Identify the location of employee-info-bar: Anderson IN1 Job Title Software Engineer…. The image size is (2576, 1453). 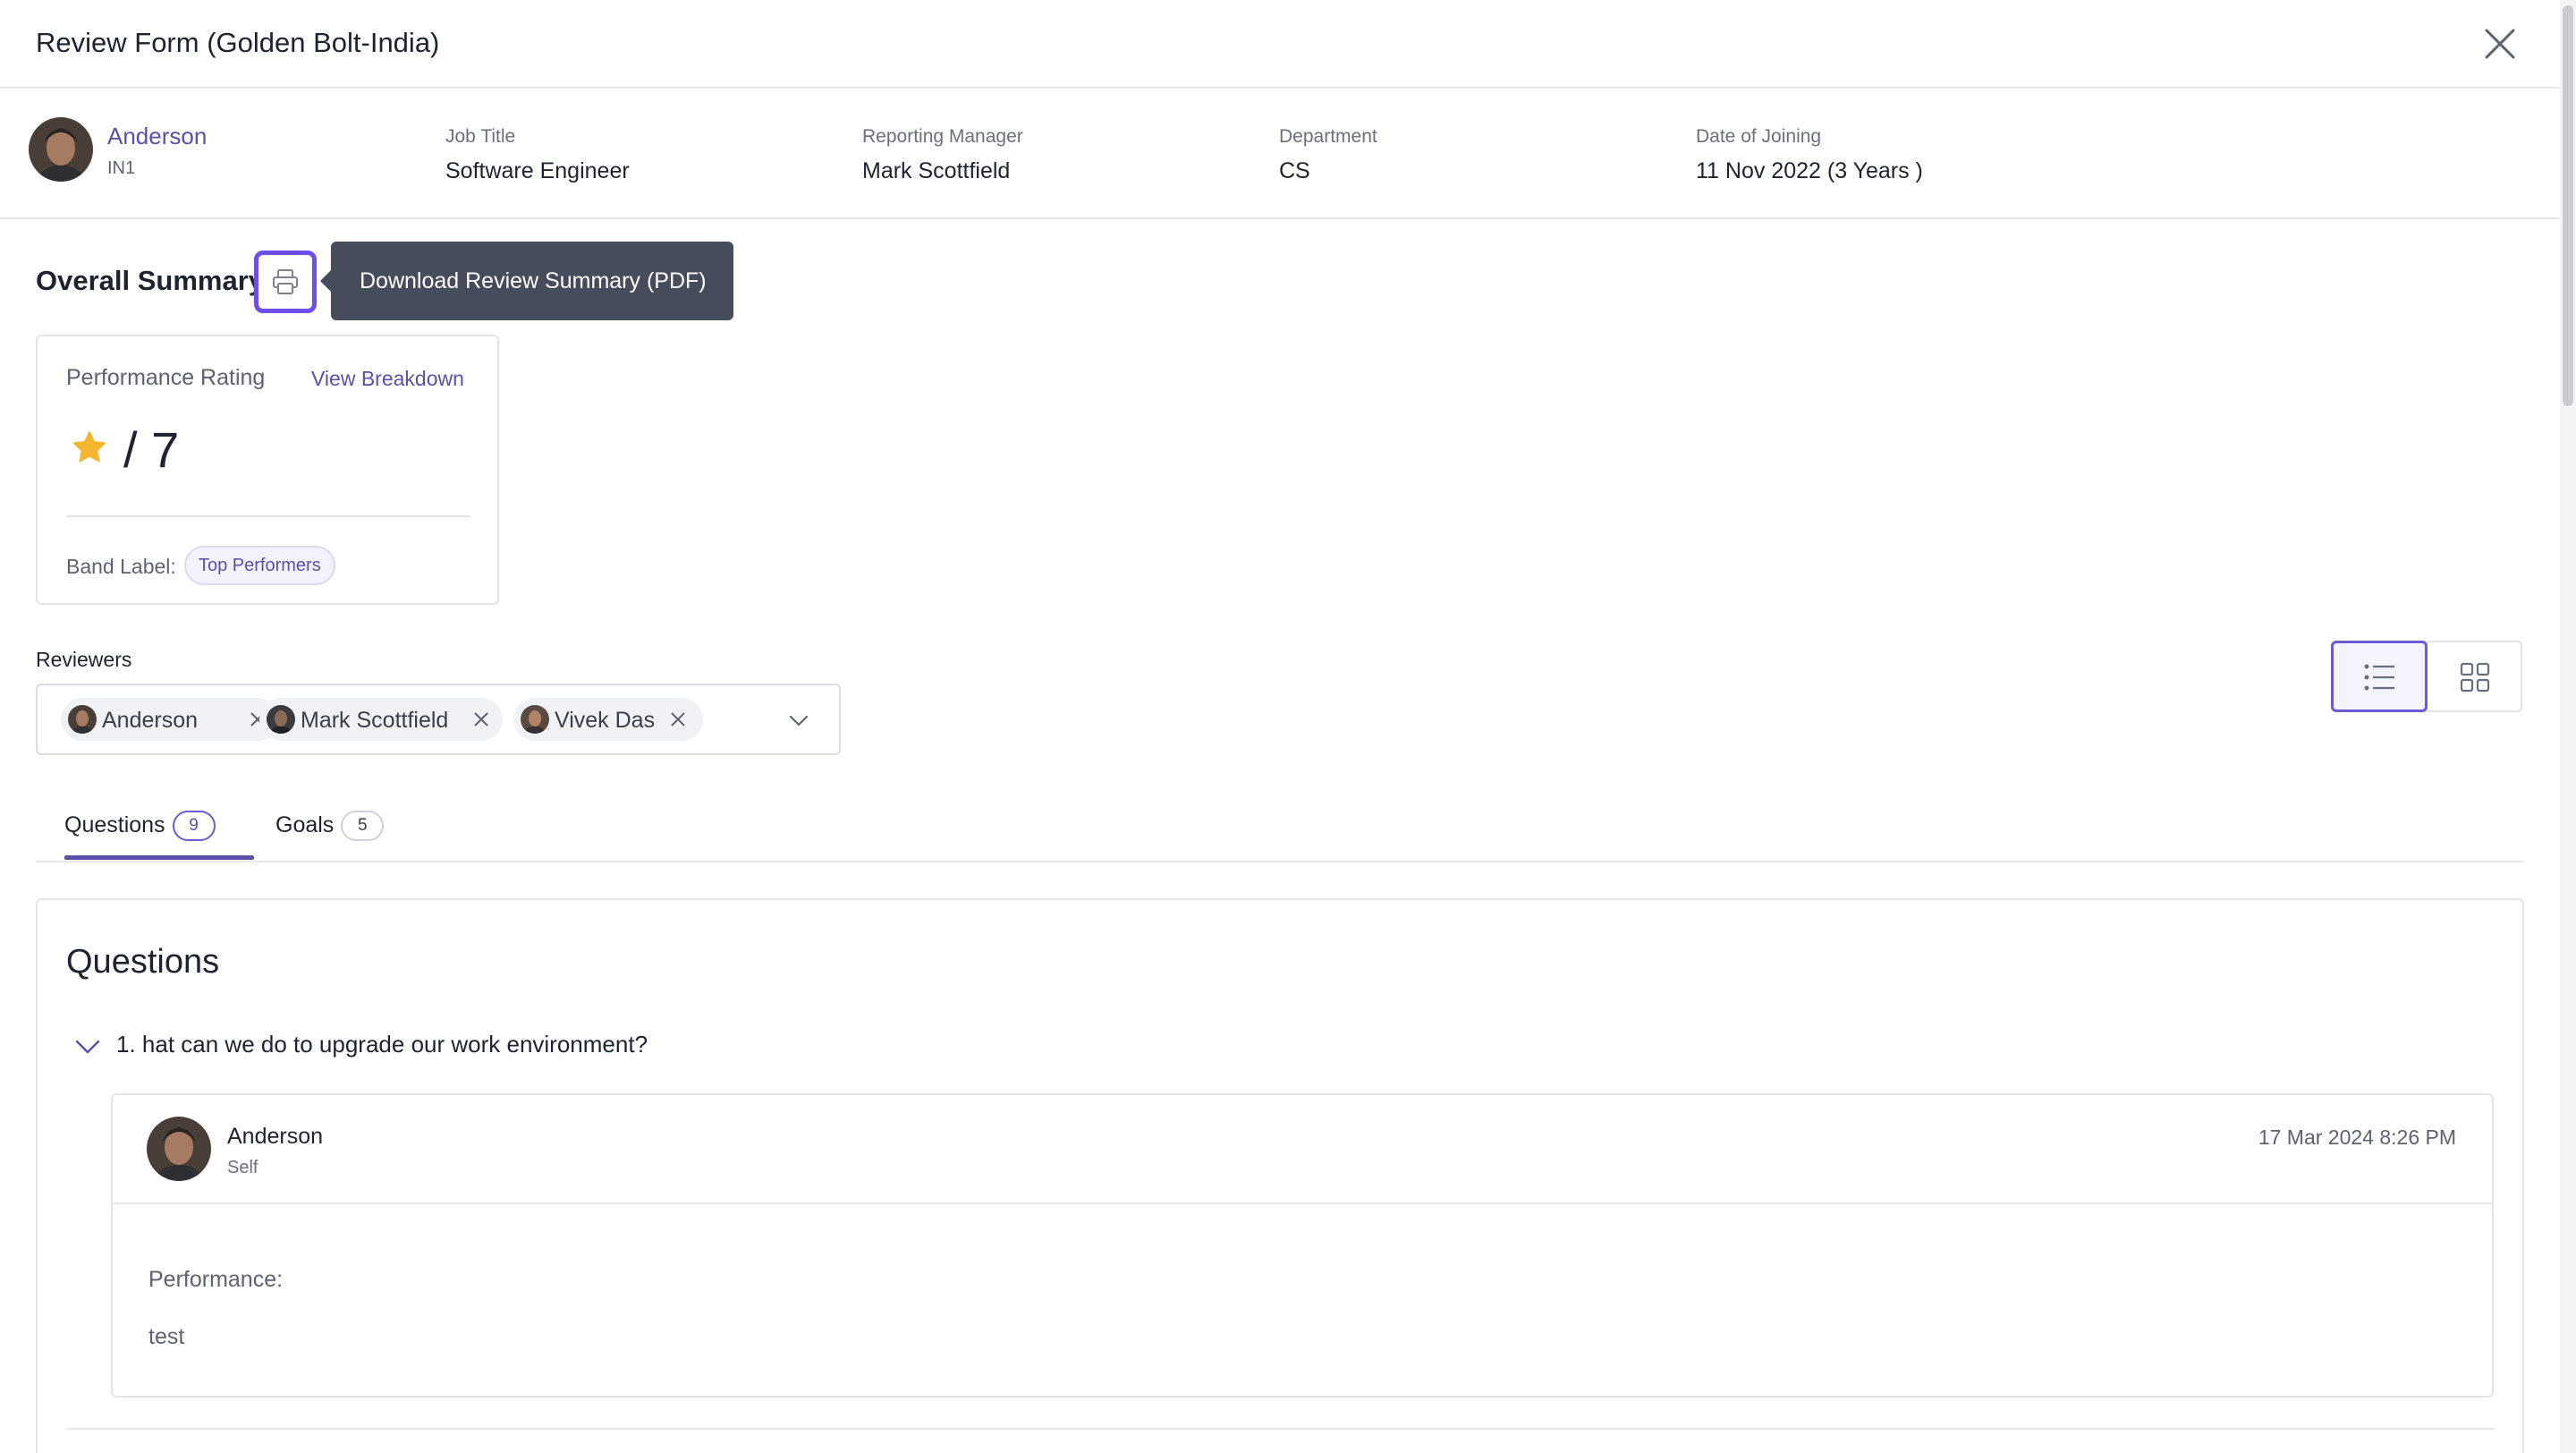
(1280, 154).